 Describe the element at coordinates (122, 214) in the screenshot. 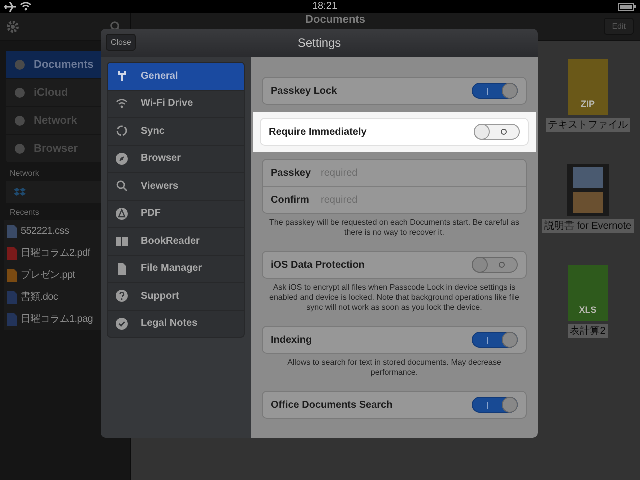

I see `pdf-icon` at that location.